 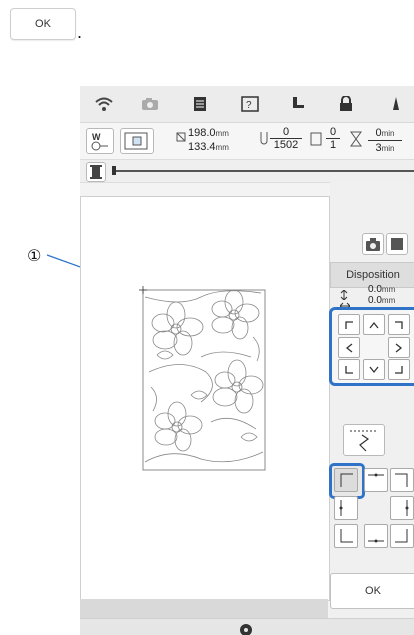 I want to click on start-point-lower-left-button, so click(x=346, y=536).